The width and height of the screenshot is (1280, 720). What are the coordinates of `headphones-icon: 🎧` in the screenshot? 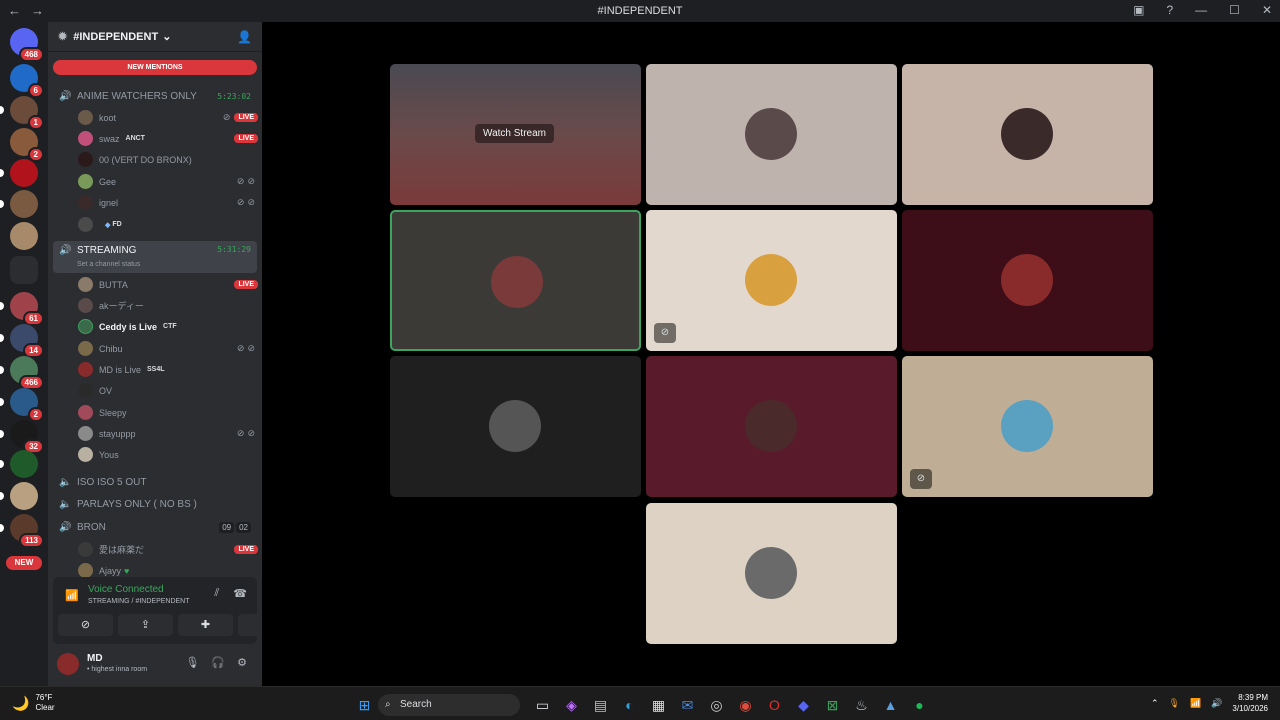 It's located at (218, 662).